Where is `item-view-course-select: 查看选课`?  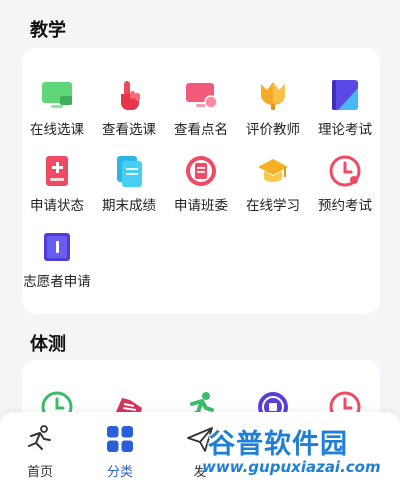 item-view-course-select: 查看选课 is located at coordinates (129, 108).